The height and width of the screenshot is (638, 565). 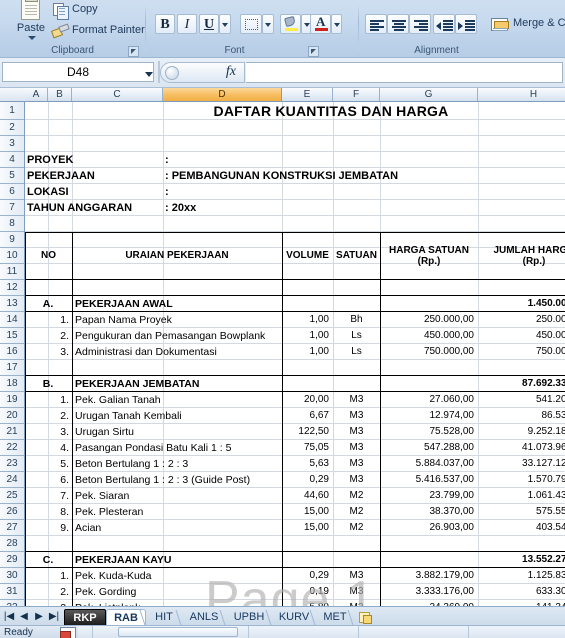 I want to click on cell-satuan-r23: M3, so click(x=356, y=463).